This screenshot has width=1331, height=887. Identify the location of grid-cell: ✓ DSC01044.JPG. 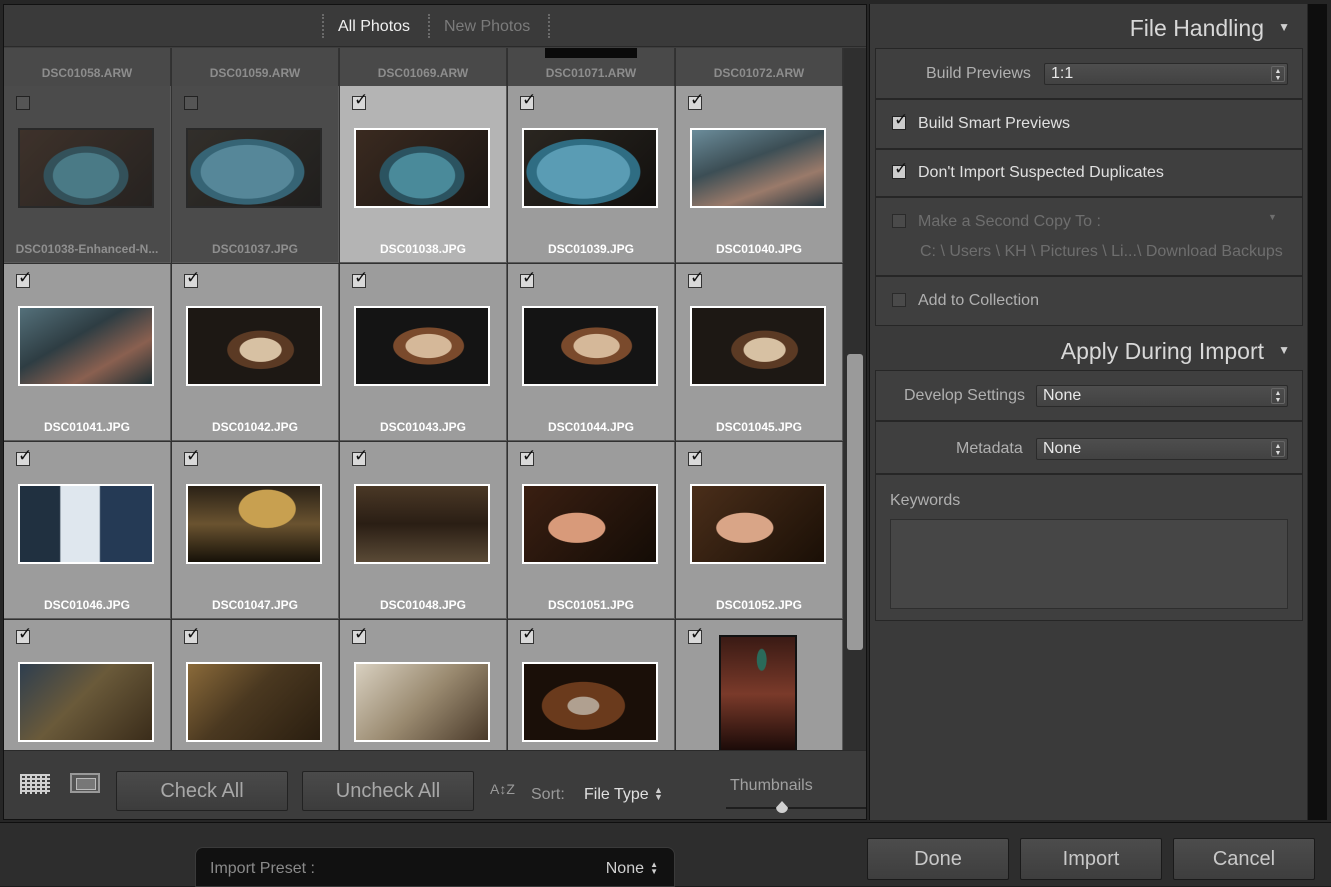
(591, 352).